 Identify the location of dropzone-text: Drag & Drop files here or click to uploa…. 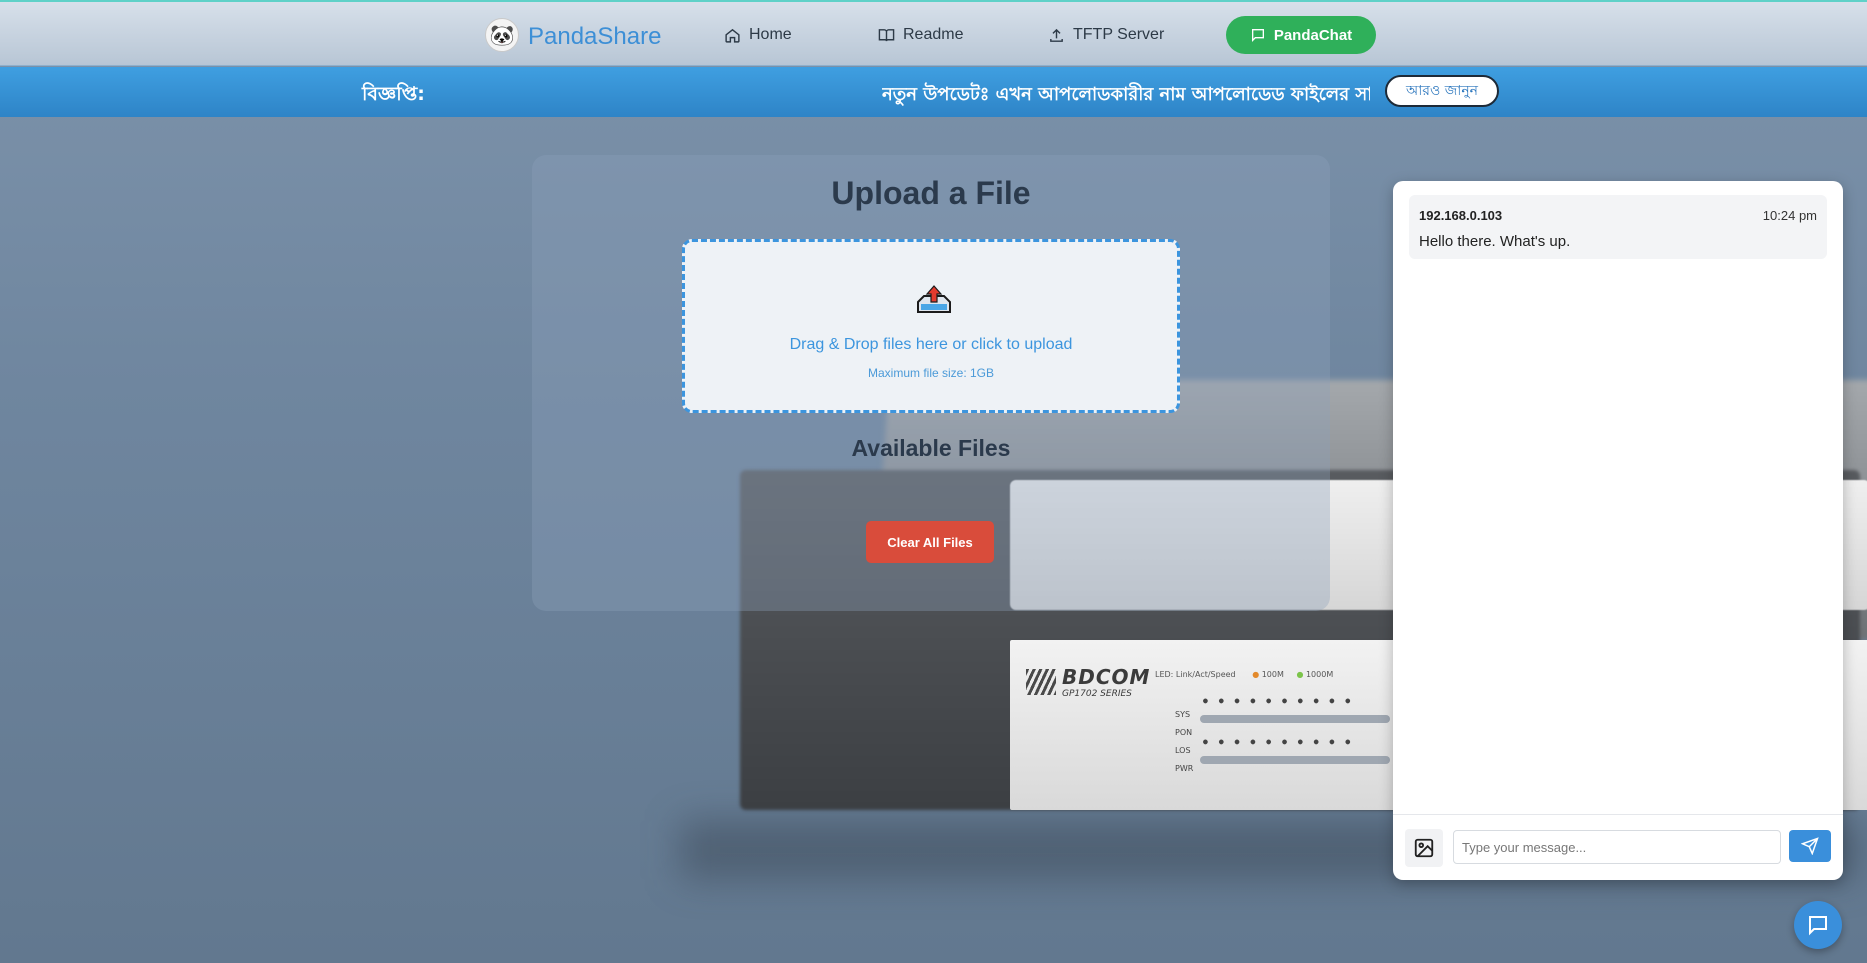
(931, 344).